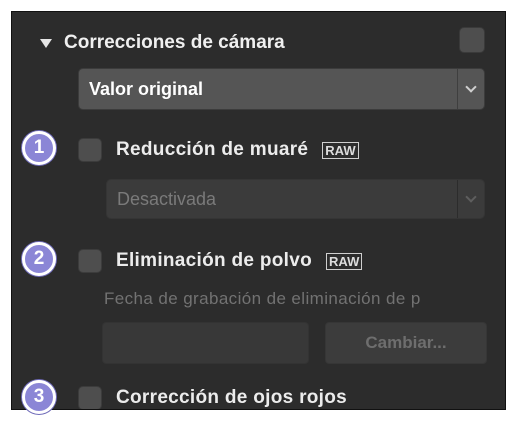  Describe the element at coordinates (90, 261) in the screenshot. I see `dust-checkbox` at that location.